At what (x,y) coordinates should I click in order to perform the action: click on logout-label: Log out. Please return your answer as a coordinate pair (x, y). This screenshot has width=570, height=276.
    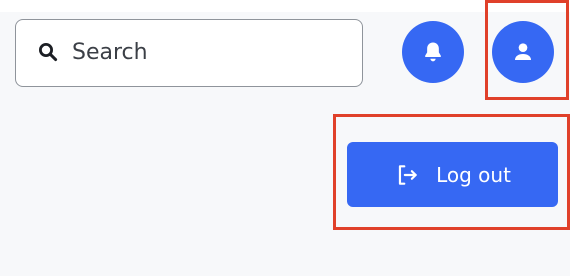
    Looking at the image, I should click on (473, 174).